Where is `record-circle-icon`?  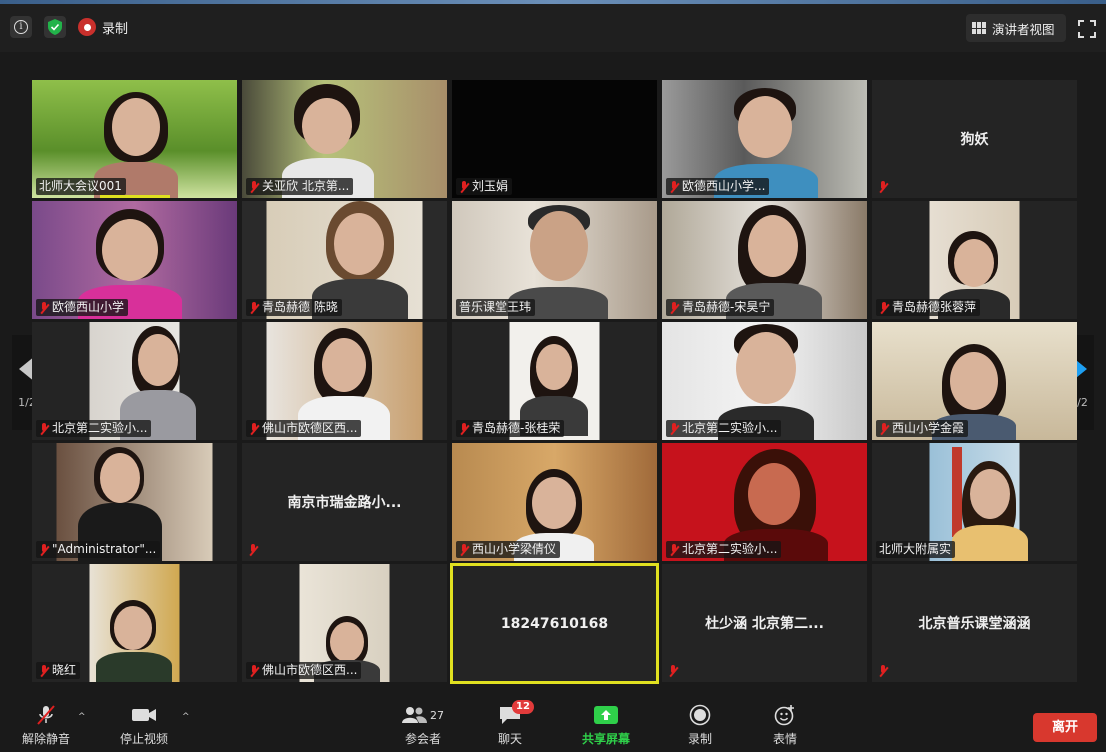
record-circle-icon is located at coordinates (700, 715).